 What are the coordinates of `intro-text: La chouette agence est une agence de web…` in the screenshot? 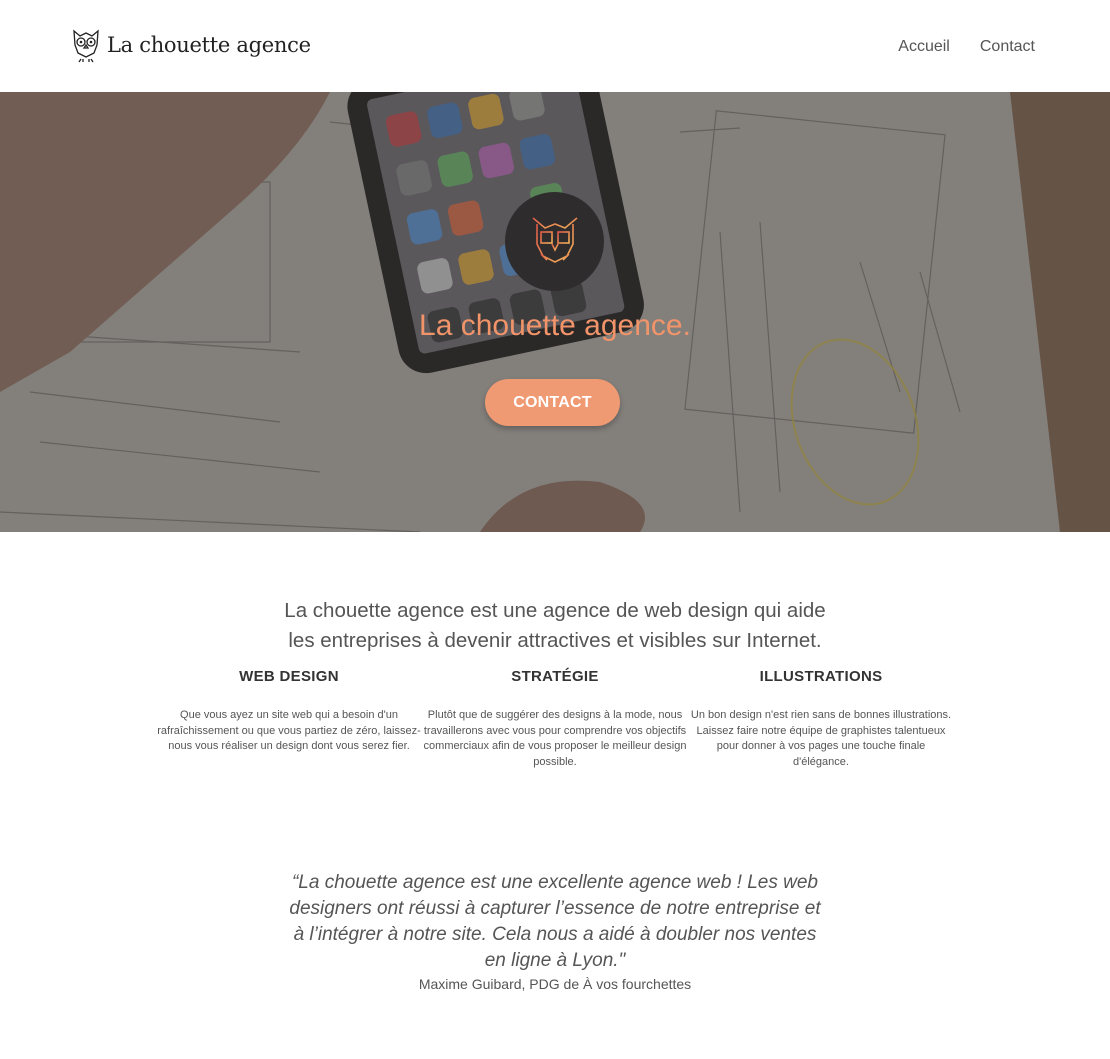 It's located at (555, 626).